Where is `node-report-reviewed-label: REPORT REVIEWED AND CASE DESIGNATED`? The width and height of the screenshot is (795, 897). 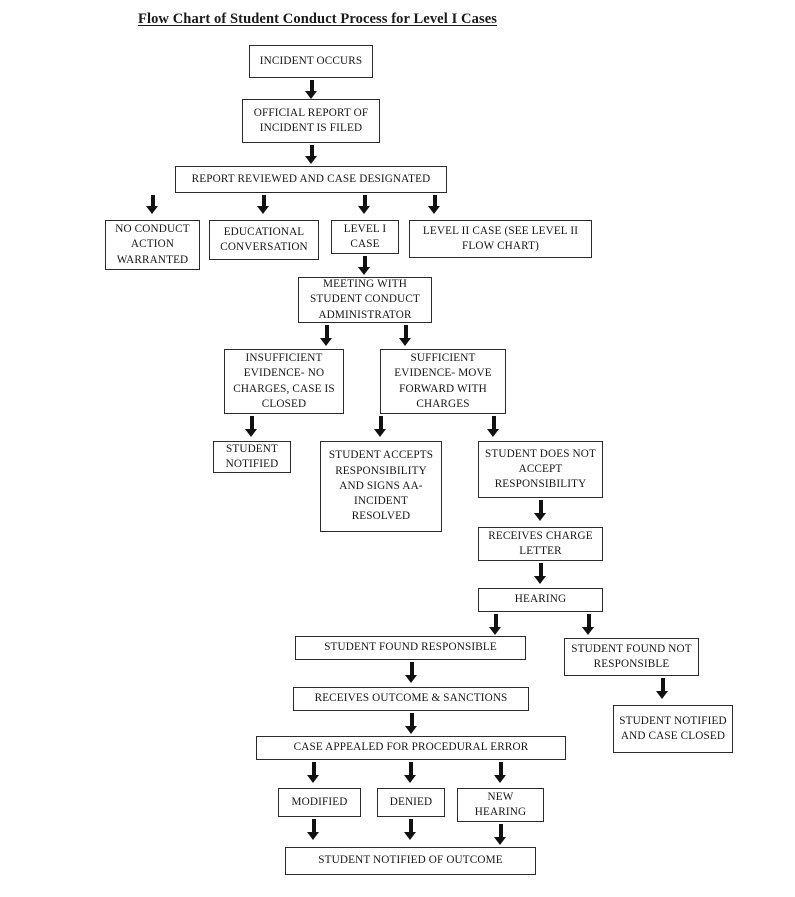 node-report-reviewed-label: REPORT REVIEWED AND CASE DESIGNATED is located at coordinates (311, 178).